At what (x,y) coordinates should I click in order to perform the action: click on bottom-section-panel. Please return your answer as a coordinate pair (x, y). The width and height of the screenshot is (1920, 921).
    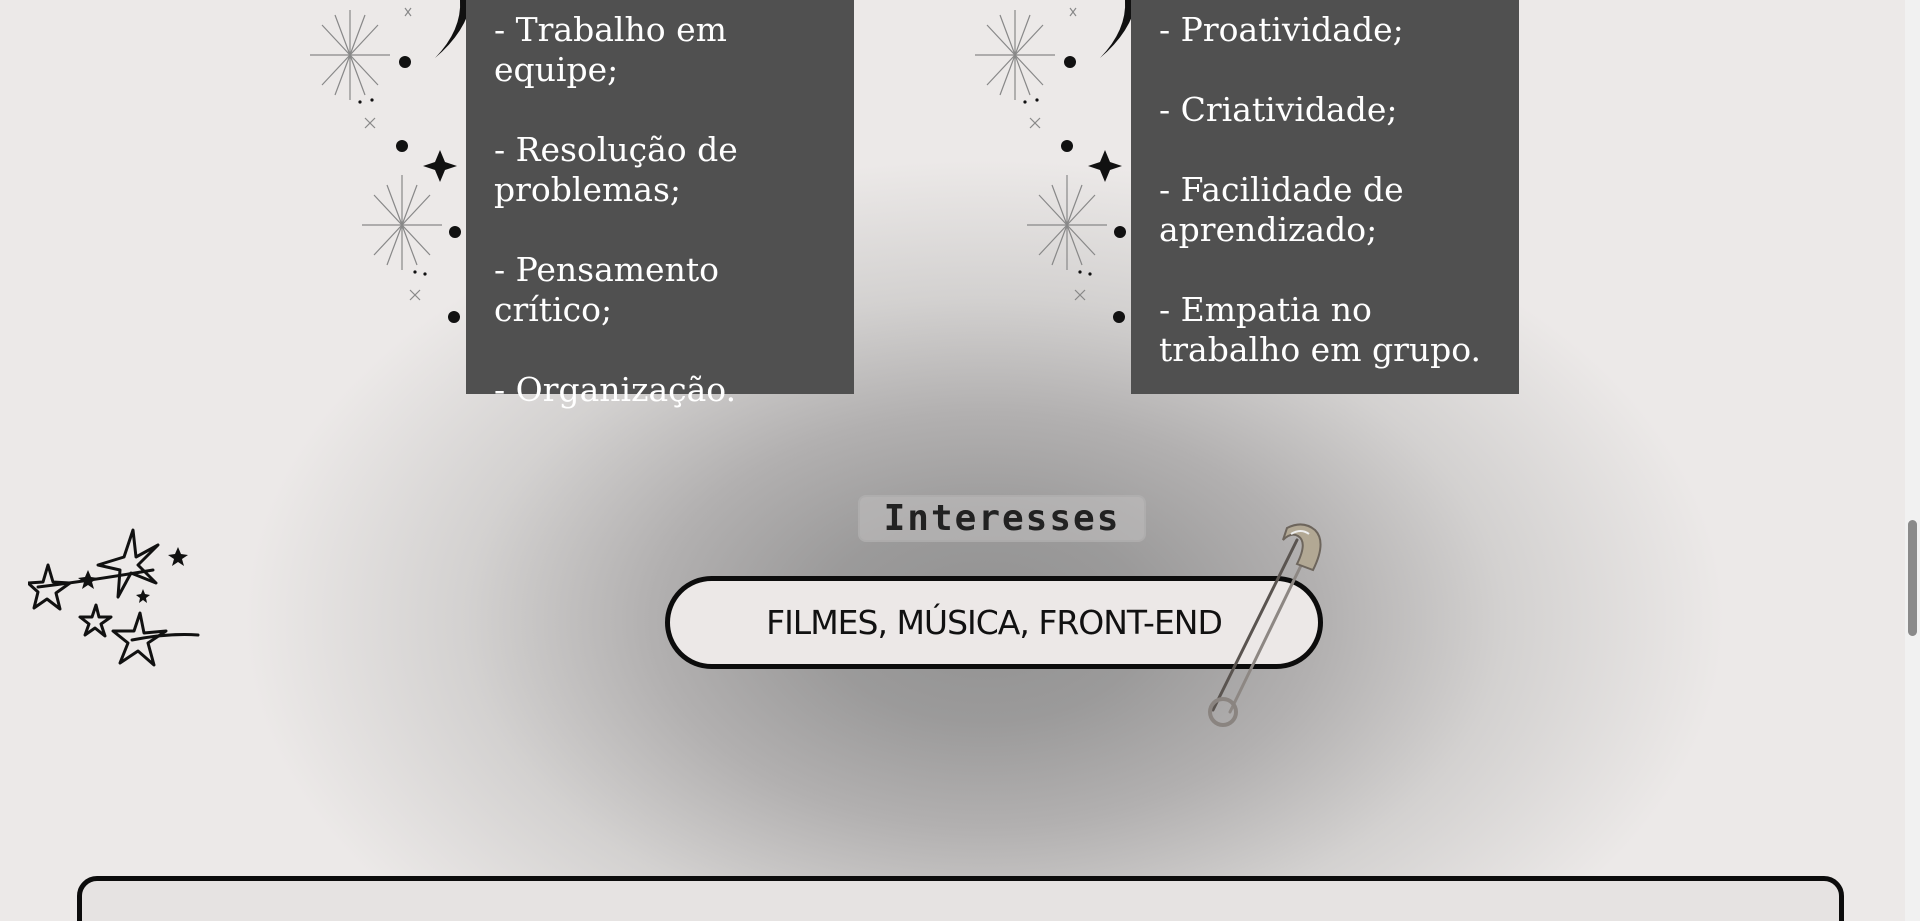
    Looking at the image, I should click on (960, 898).